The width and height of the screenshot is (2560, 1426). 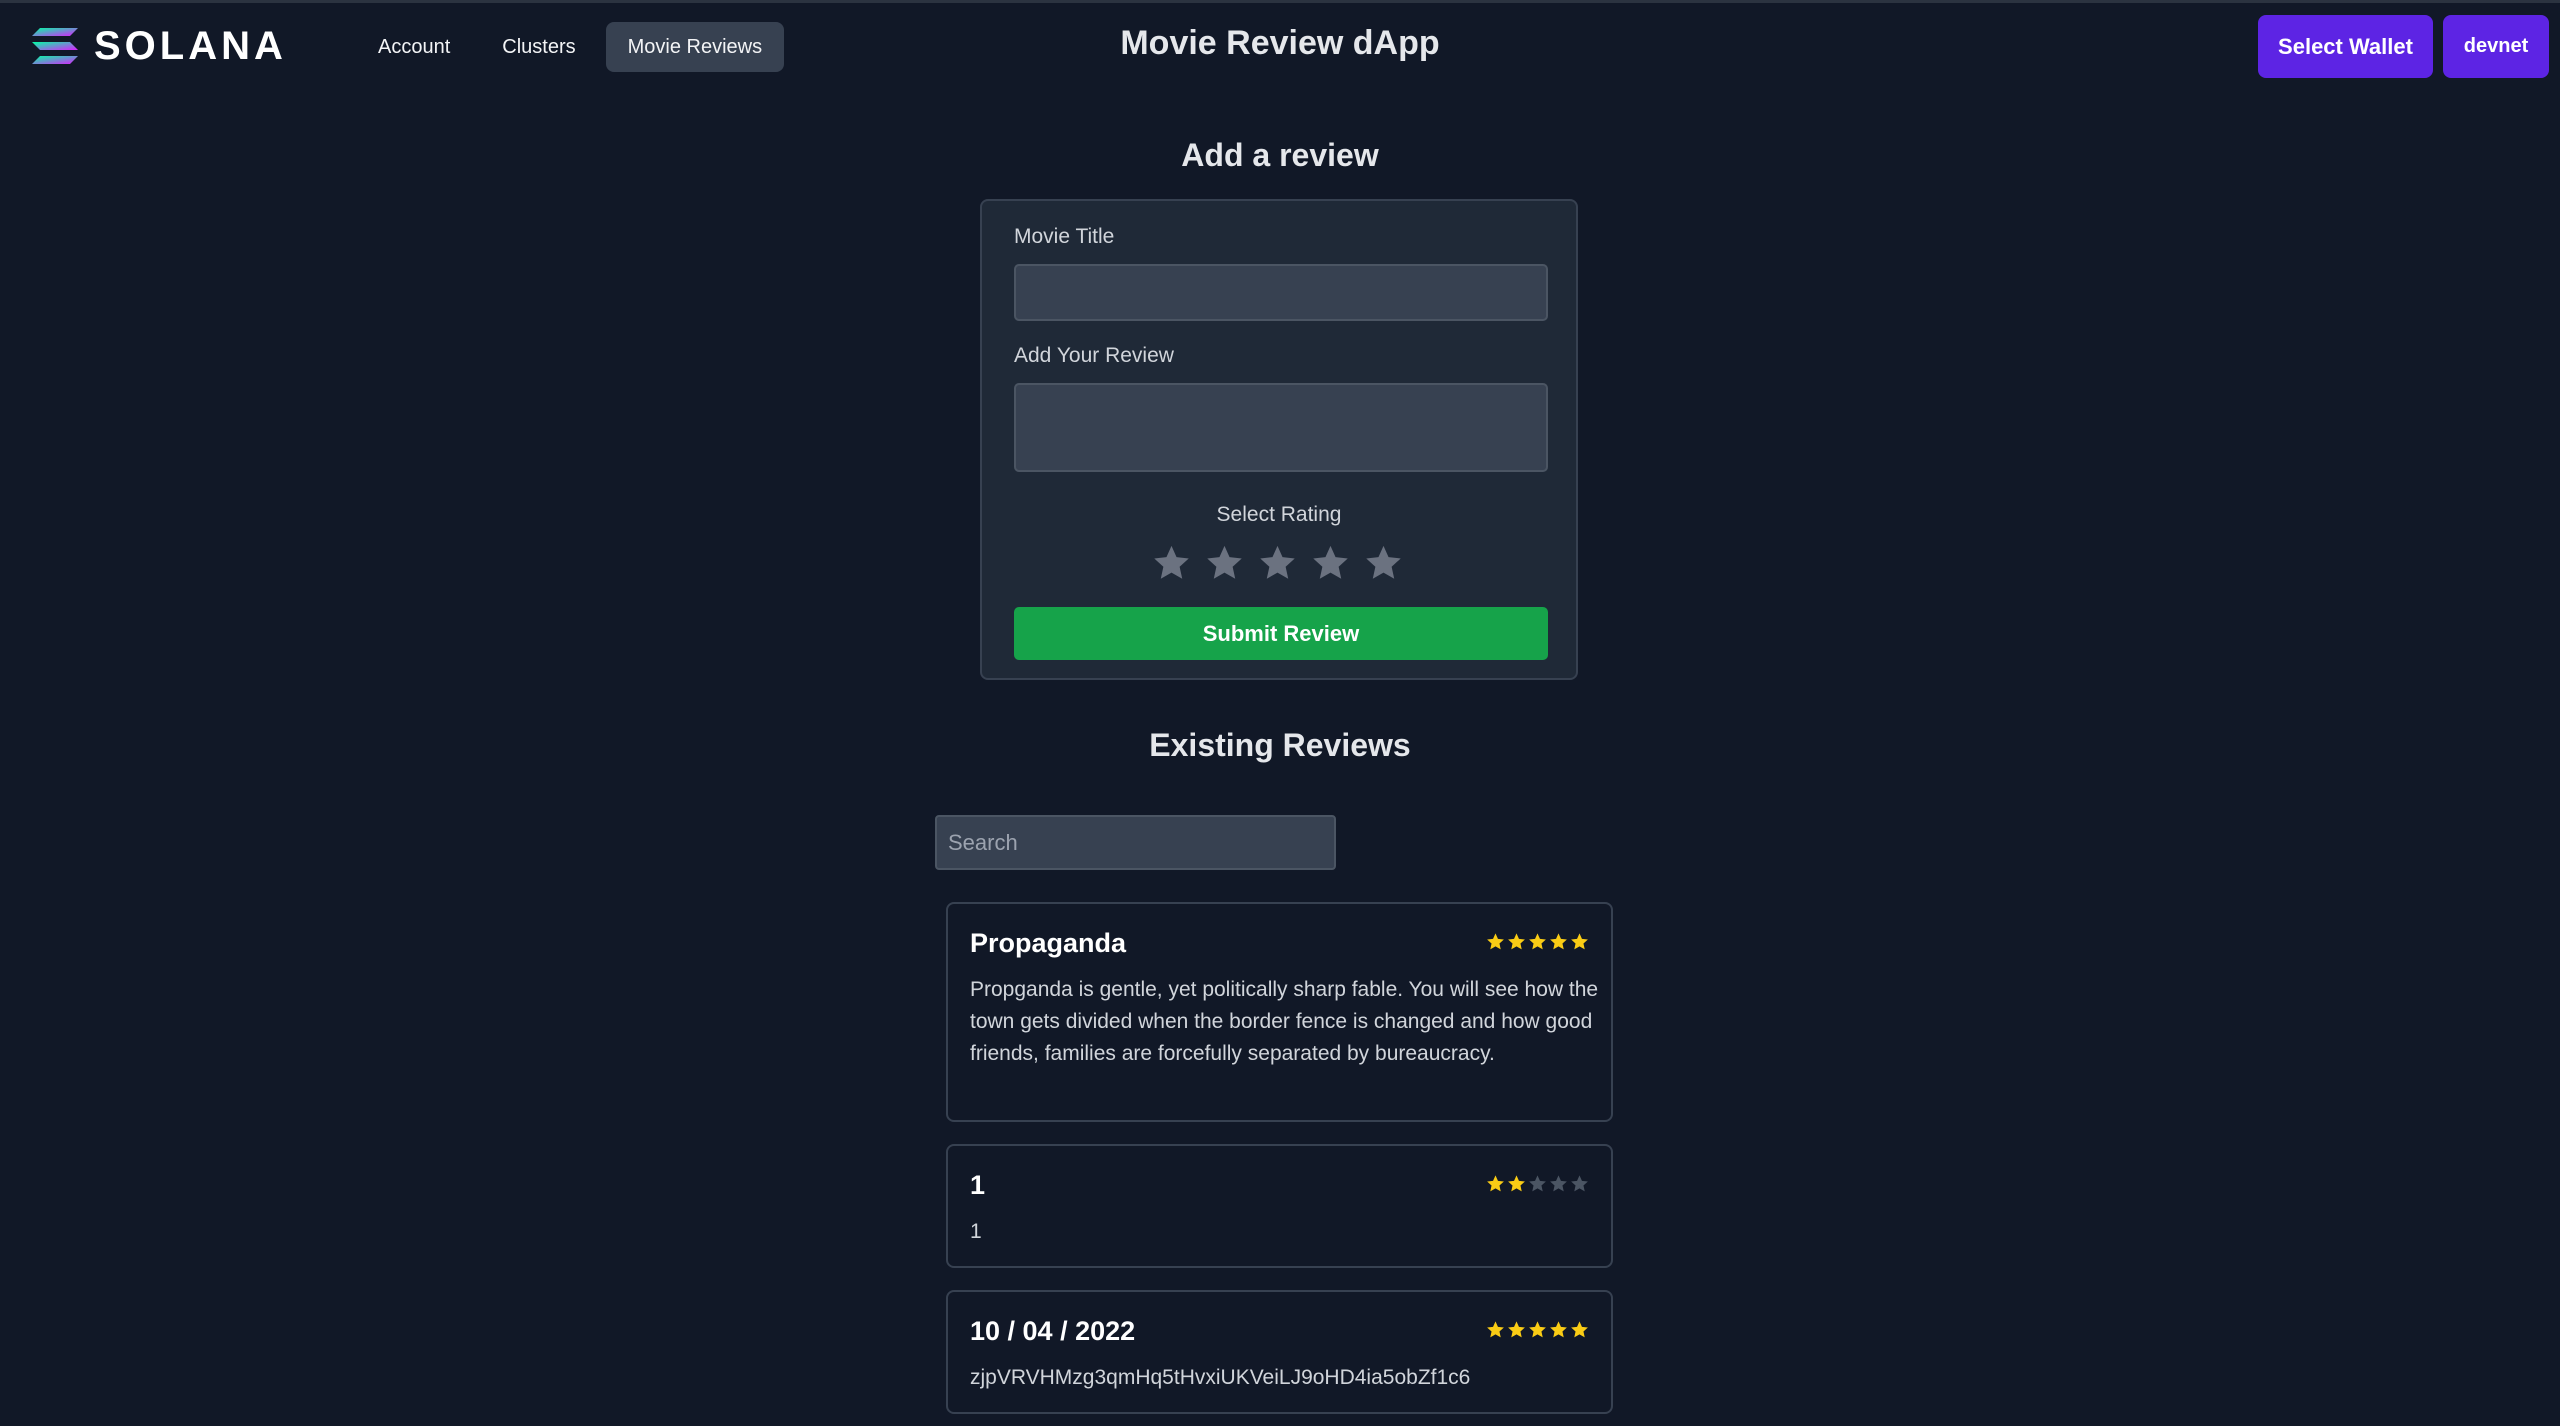 What do you see at coordinates (1280, 155) in the screenshot?
I see `add-review-heading: Add a review` at bounding box center [1280, 155].